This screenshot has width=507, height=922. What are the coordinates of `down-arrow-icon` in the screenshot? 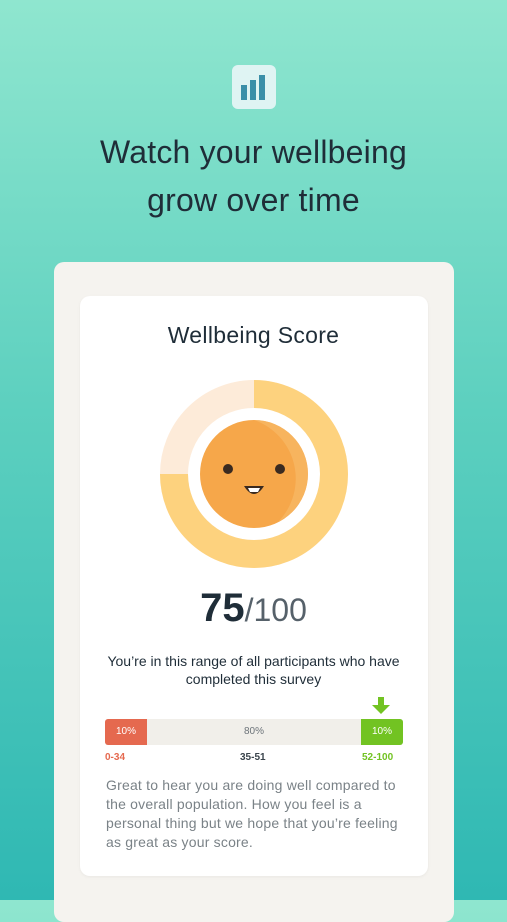 It's located at (381, 705).